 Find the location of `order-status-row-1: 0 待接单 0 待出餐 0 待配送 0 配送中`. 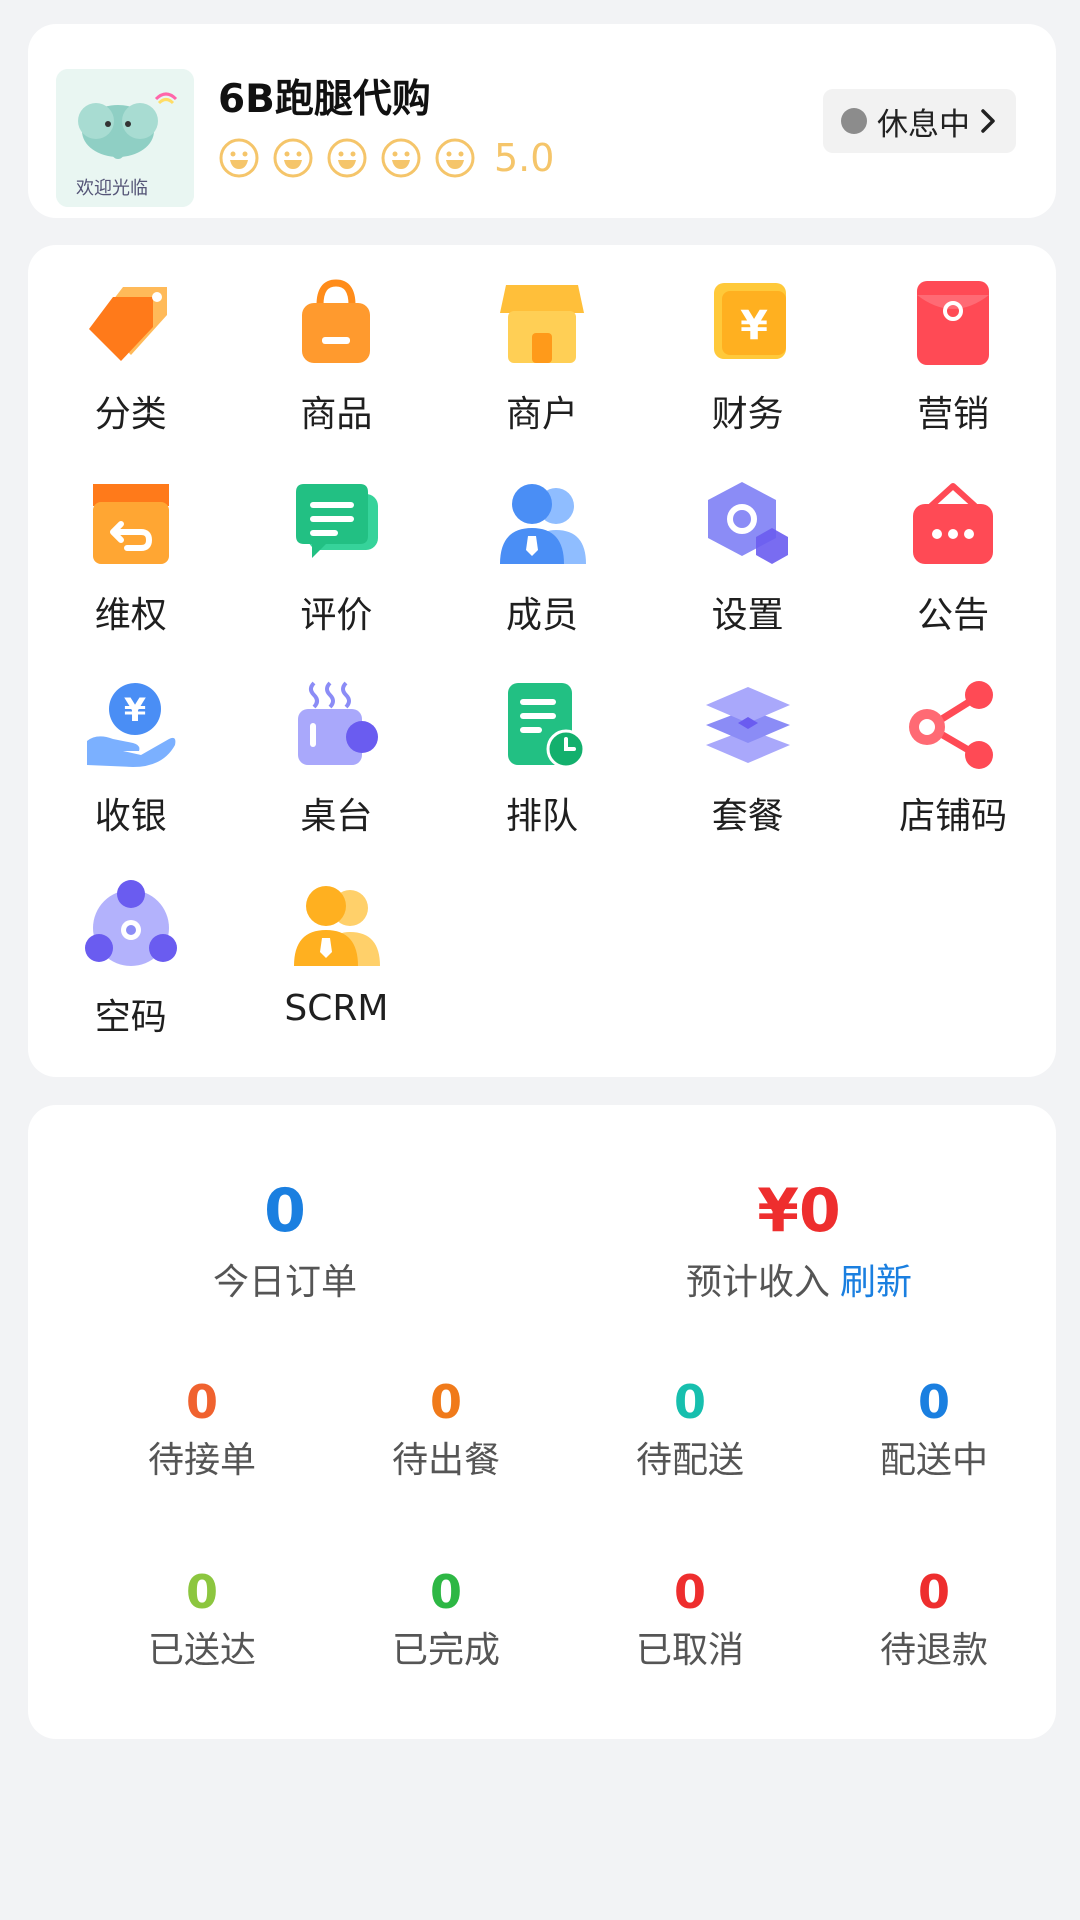

order-status-row-1: 0 待接单 0 待出餐 0 待配送 0 配送中 is located at coordinates (568, 1429).